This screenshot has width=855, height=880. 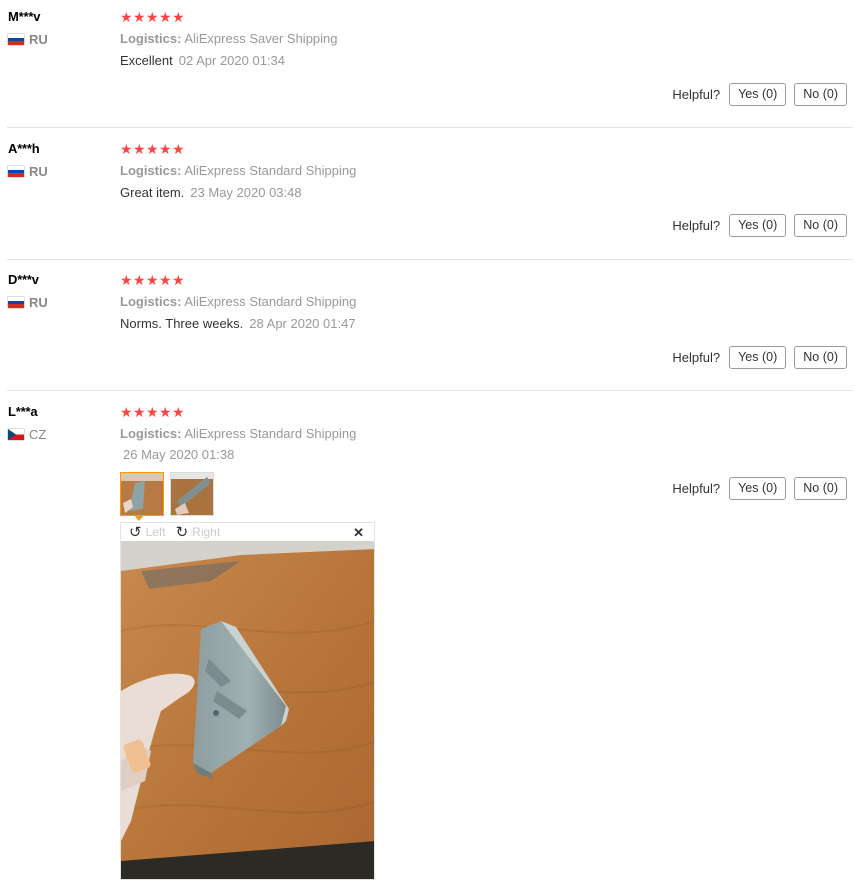 I want to click on reviewer-name: A***h, so click(x=24, y=148).